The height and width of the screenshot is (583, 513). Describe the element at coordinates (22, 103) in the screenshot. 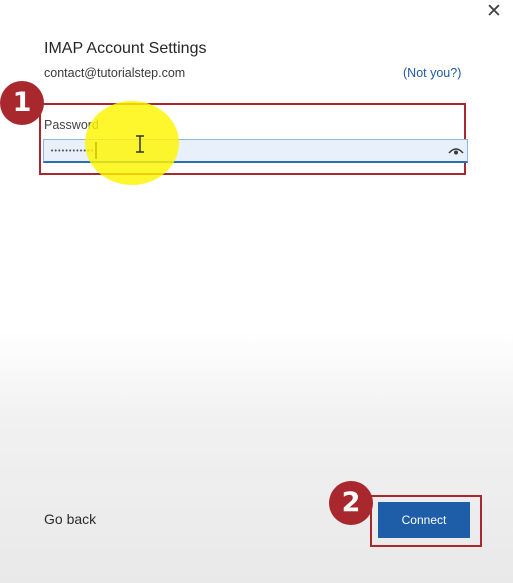

I see `step-badge-1: 1` at that location.